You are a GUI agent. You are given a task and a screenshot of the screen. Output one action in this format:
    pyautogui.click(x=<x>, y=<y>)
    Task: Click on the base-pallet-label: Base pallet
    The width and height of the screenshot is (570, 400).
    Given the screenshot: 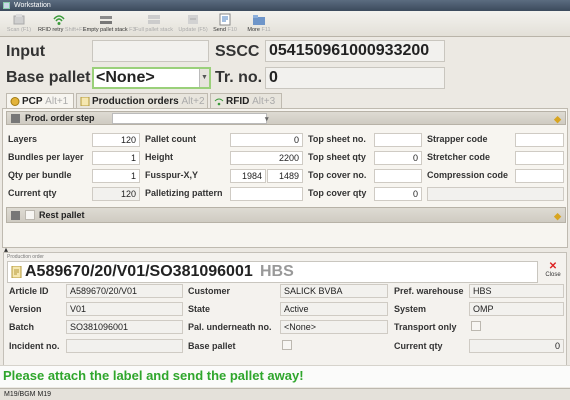 What is the action you would take?
    pyautogui.click(x=48, y=77)
    